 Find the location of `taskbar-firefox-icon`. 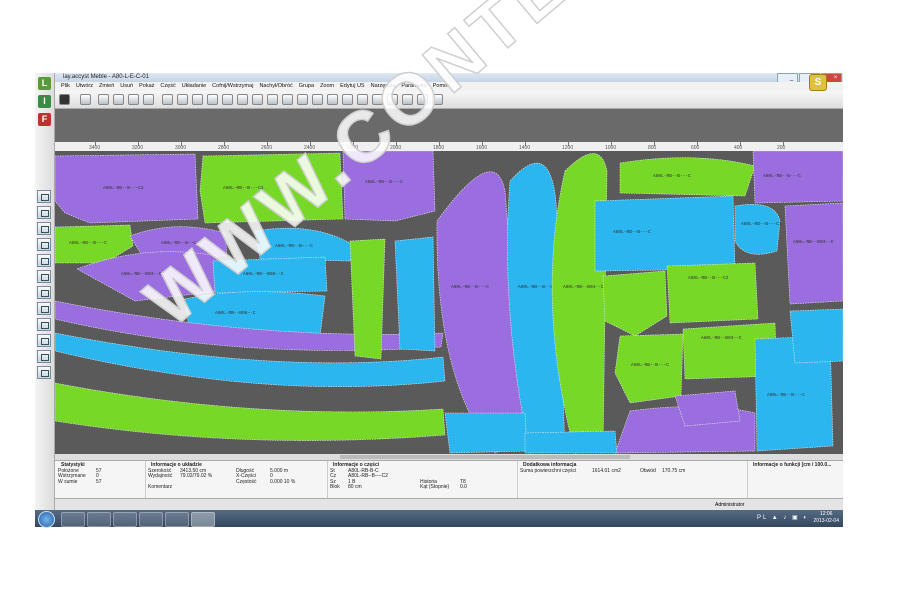

taskbar-firefox-icon is located at coordinates (151, 519).